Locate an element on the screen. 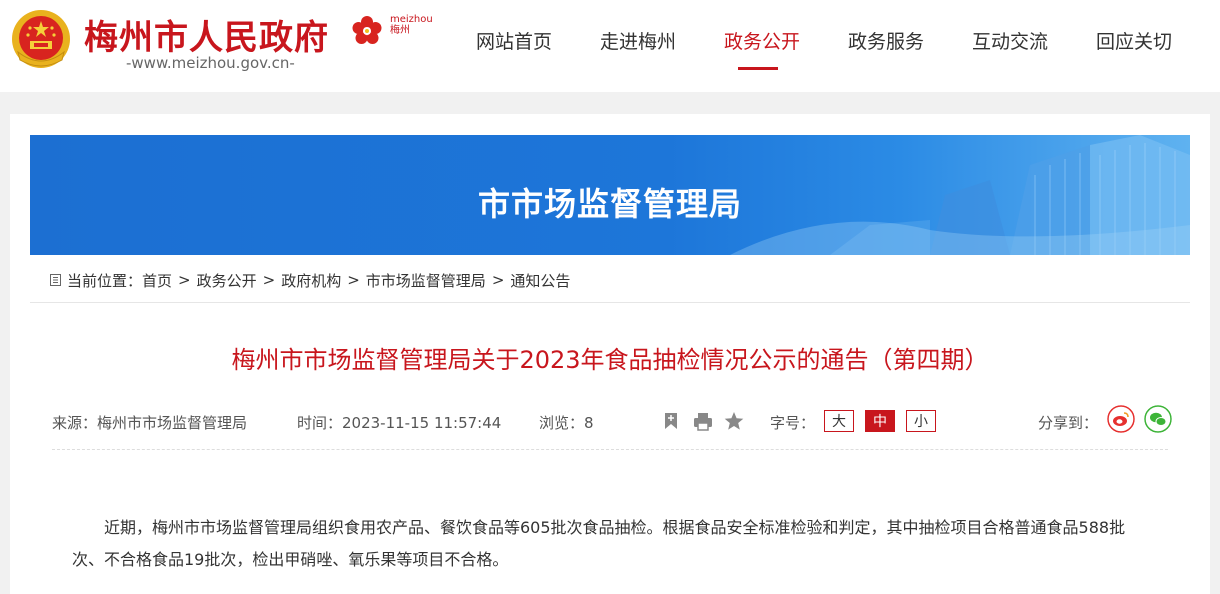 The image size is (1220, 594). breadcrumb-link-gov-agencies: 政府机构 is located at coordinates (311, 280).